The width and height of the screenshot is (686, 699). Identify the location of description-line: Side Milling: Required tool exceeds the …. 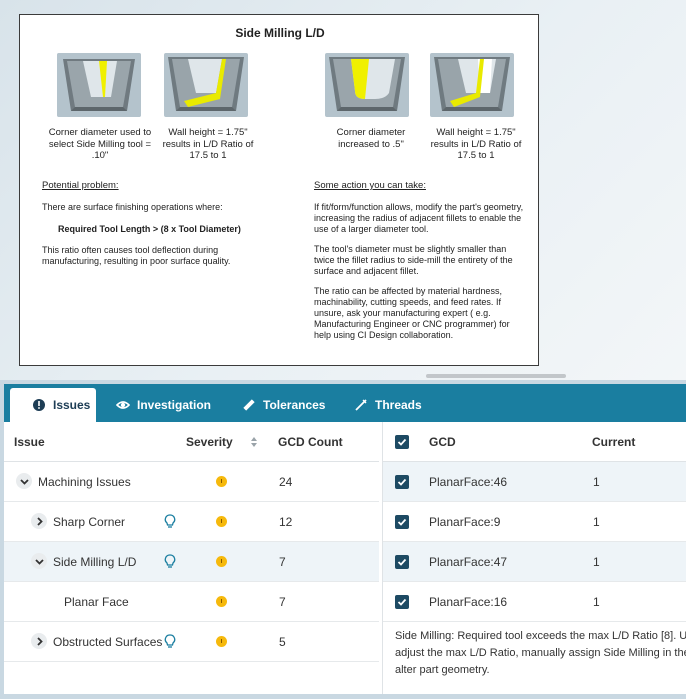
(540, 636).